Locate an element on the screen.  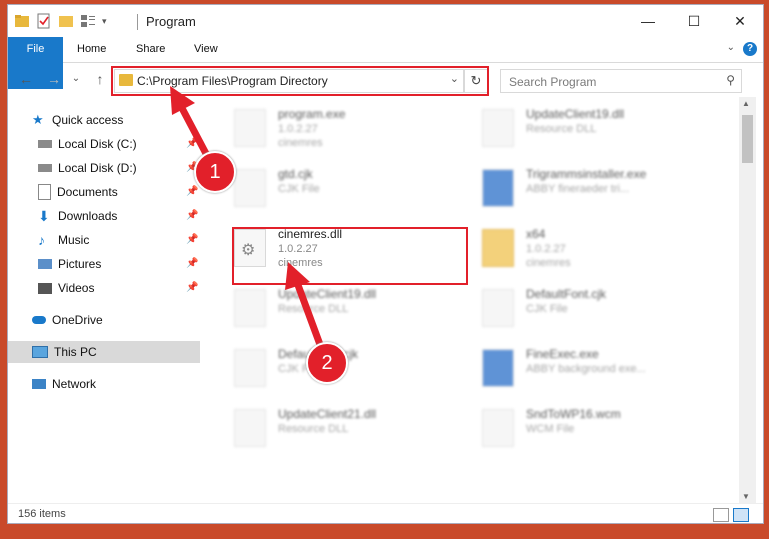
step-2-badge: 2 is located at coordinates (327, 363).